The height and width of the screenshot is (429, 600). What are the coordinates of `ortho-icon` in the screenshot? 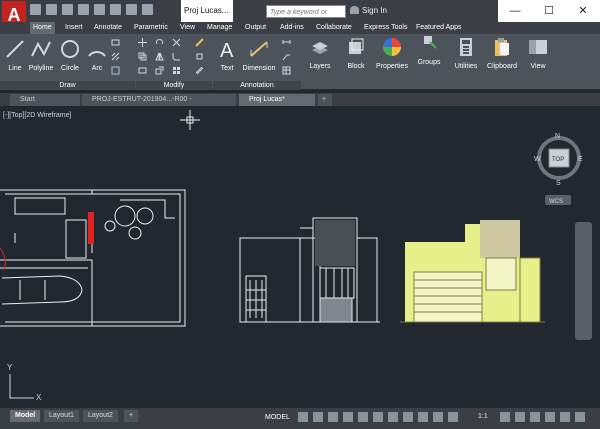 It's located at (333, 417).